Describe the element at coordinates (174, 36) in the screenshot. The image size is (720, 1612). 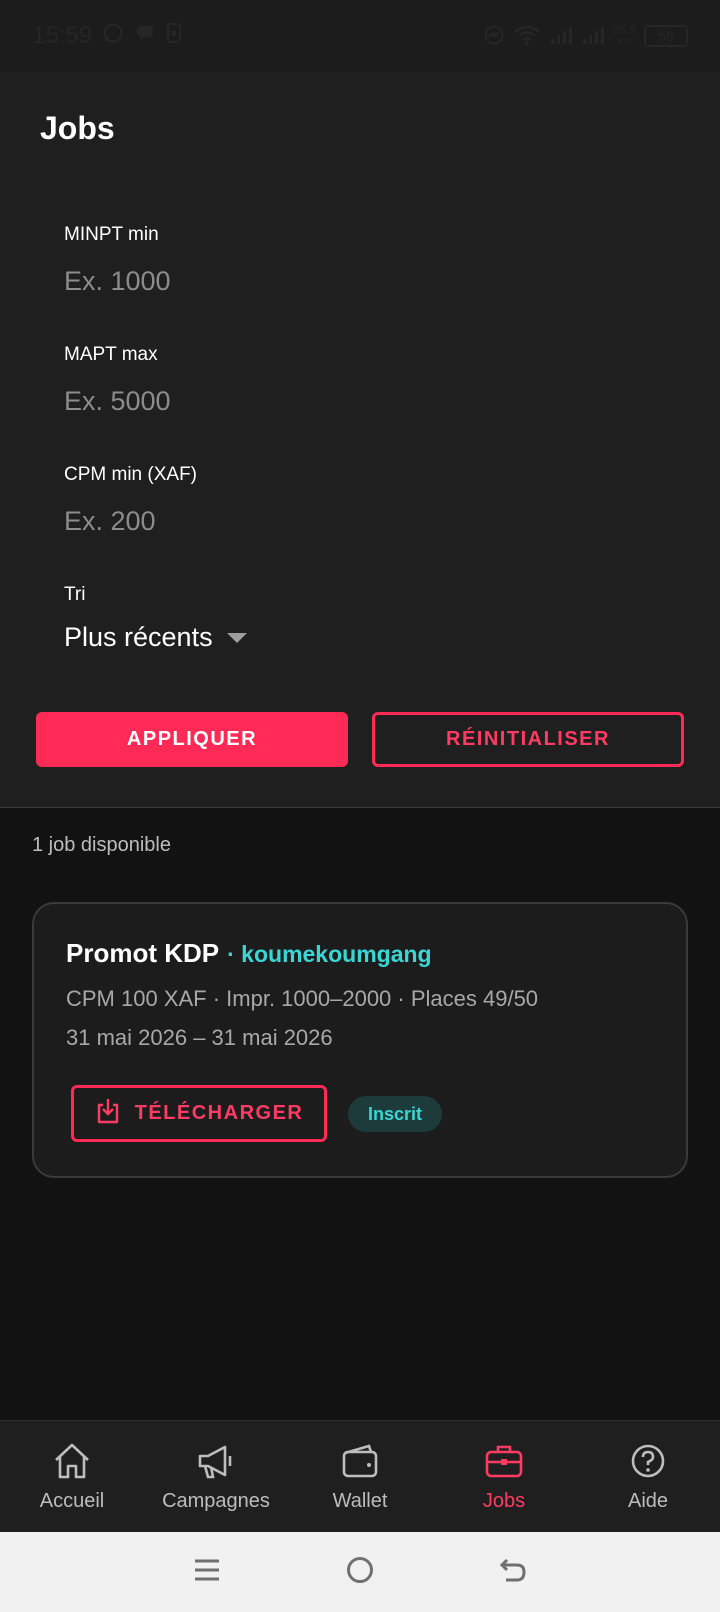
I see `sim-icon` at that location.